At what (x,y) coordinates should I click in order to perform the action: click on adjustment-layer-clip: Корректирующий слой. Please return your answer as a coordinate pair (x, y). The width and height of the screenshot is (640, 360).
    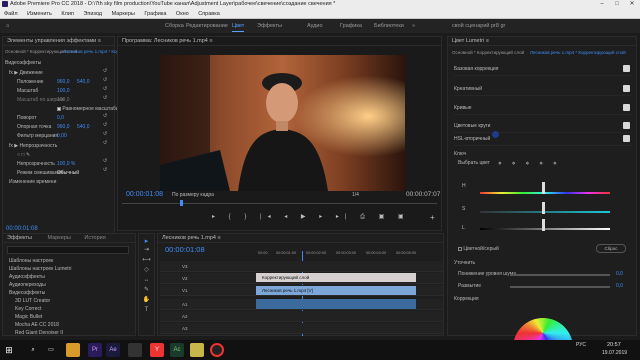
    Looking at the image, I should click on (336, 277).